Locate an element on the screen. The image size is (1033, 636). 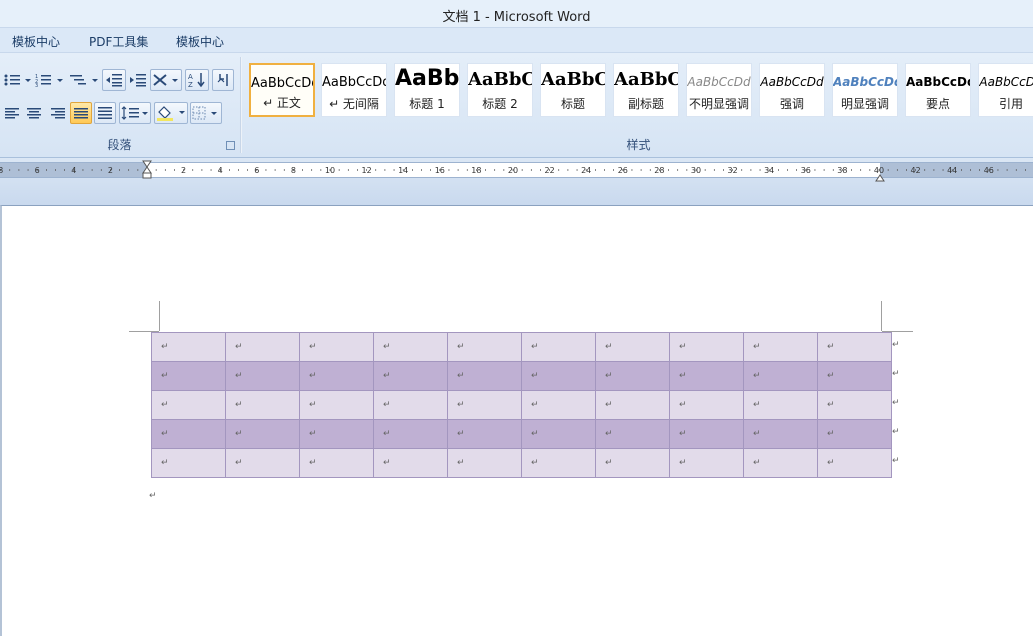
align-center-button is located at coordinates (34, 113).